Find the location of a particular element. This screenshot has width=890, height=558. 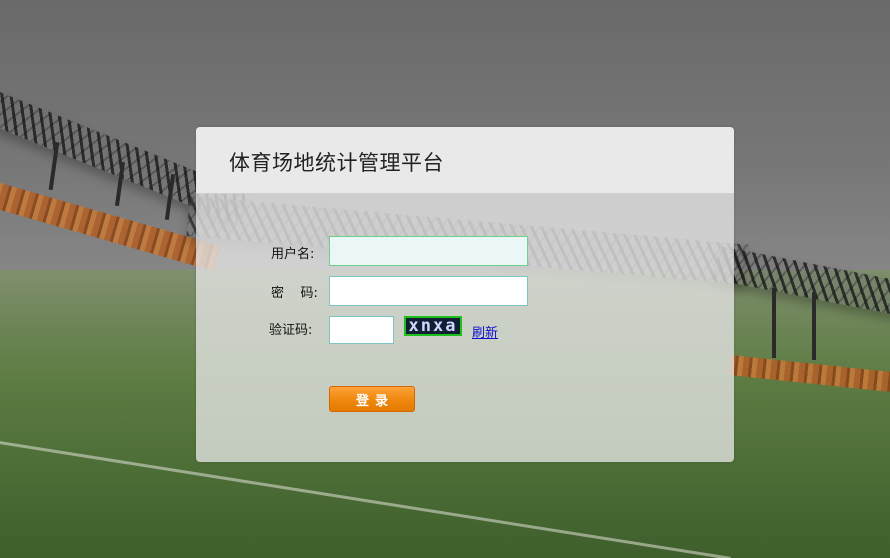

password-input is located at coordinates (428, 291).